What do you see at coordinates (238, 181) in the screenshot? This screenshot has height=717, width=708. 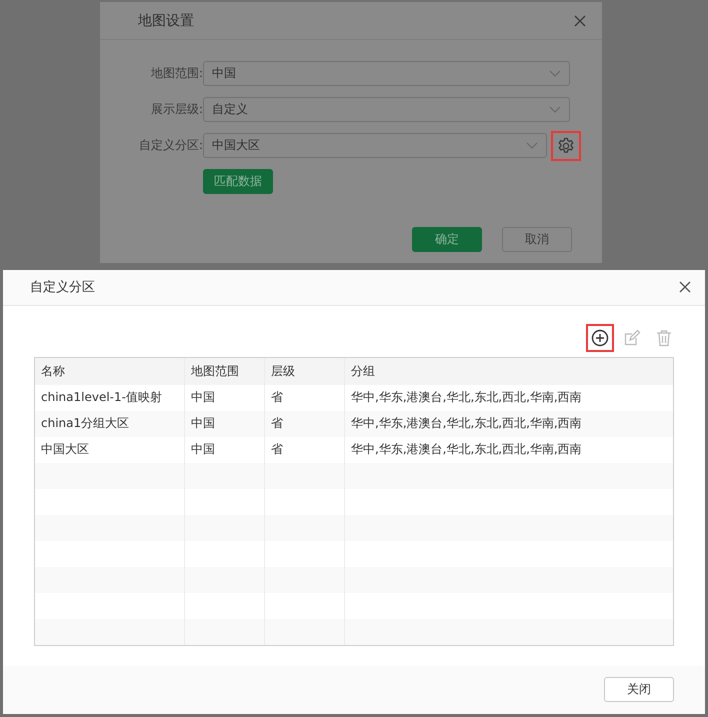 I see `match-data-button: 匹配数据` at bounding box center [238, 181].